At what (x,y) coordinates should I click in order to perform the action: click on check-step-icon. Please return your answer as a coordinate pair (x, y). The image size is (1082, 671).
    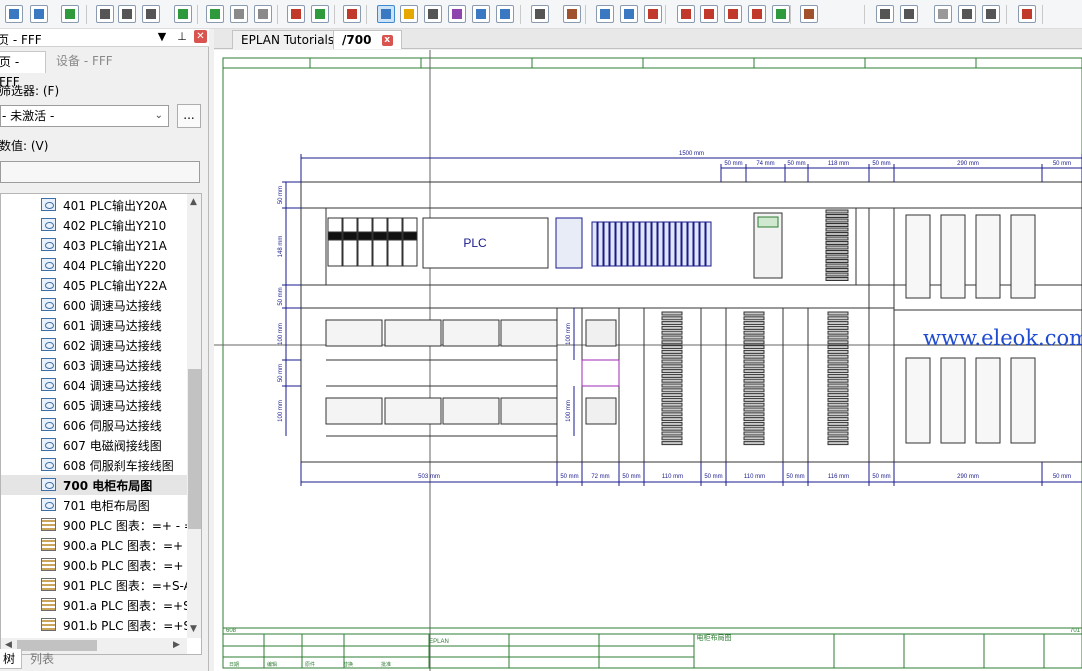
    Looking at the image, I should click on (263, 14).